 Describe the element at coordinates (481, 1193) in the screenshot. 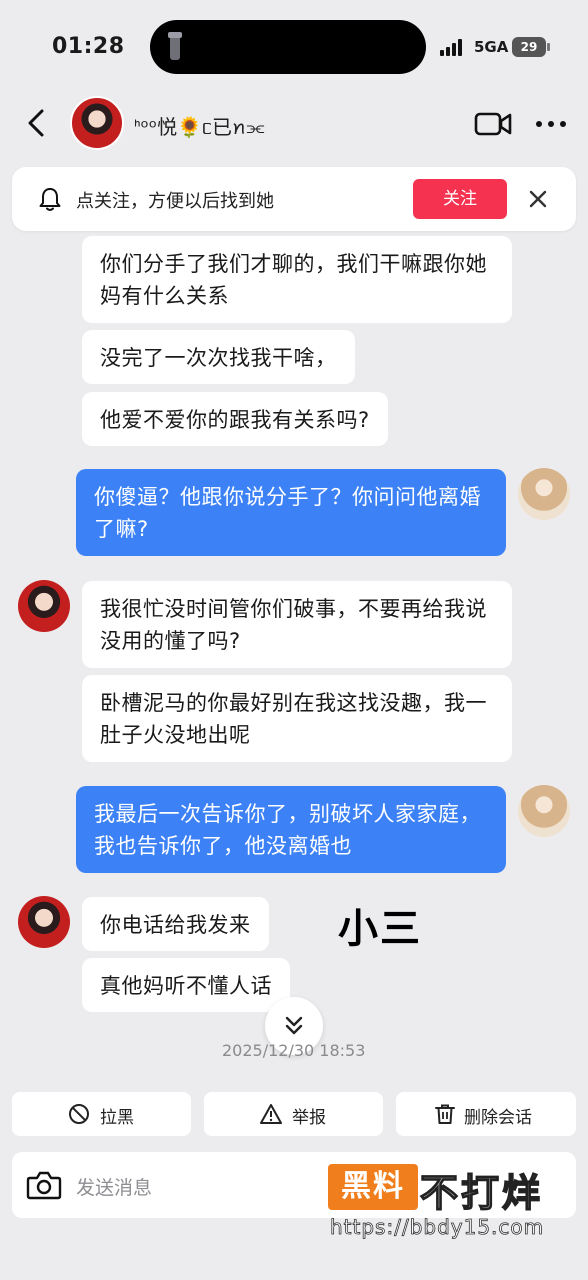

I see `watermark-text: 不打烊` at that location.